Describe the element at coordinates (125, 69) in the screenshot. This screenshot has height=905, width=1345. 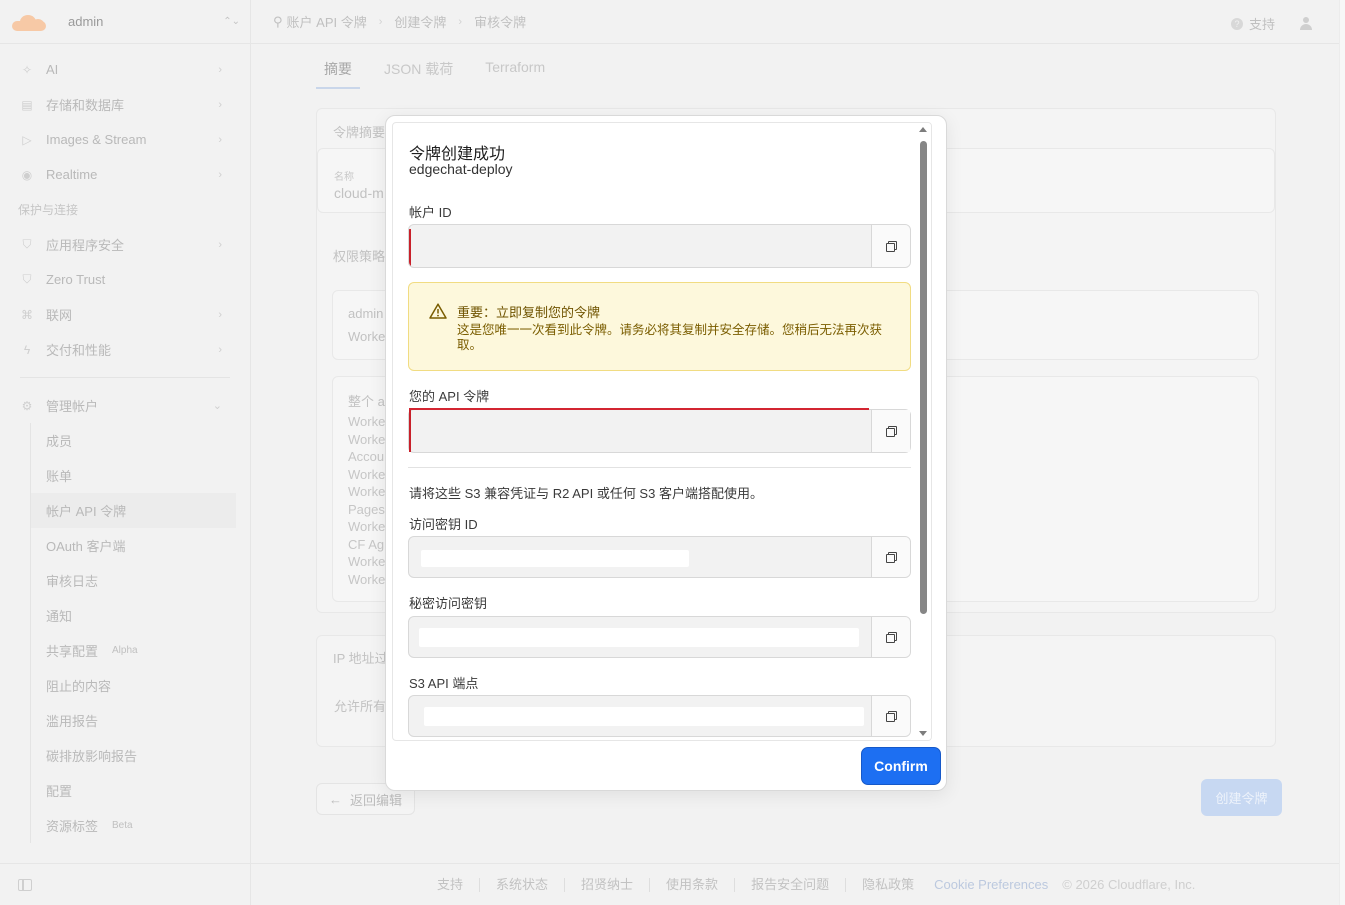
I see `sidebar-item-ai: ✧ AI ›` at that location.